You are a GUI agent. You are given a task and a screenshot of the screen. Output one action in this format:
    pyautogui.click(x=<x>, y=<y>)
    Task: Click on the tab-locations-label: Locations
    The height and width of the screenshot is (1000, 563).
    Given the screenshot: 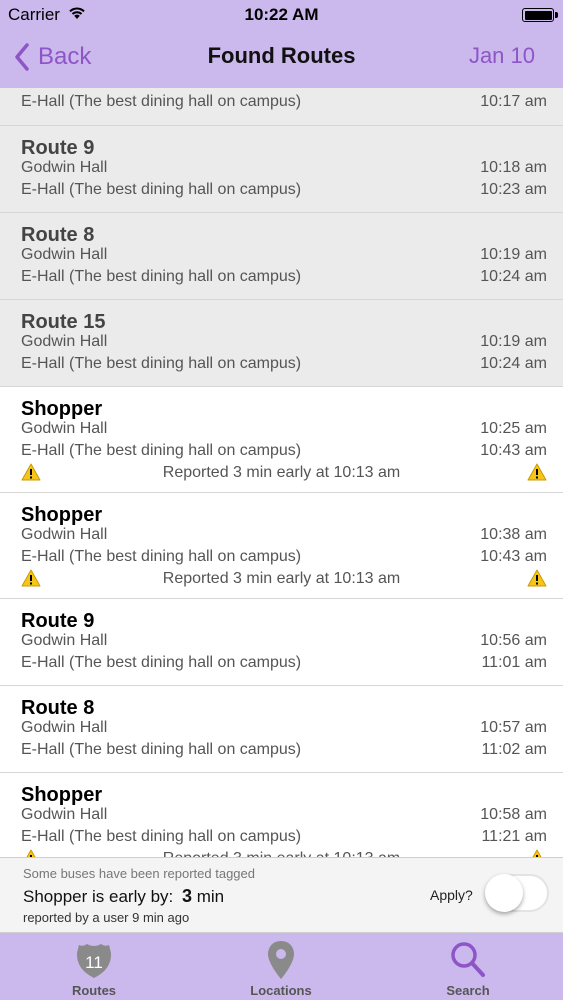 What is the action you would take?
    pyautogui.click(x=281, y=990)
    